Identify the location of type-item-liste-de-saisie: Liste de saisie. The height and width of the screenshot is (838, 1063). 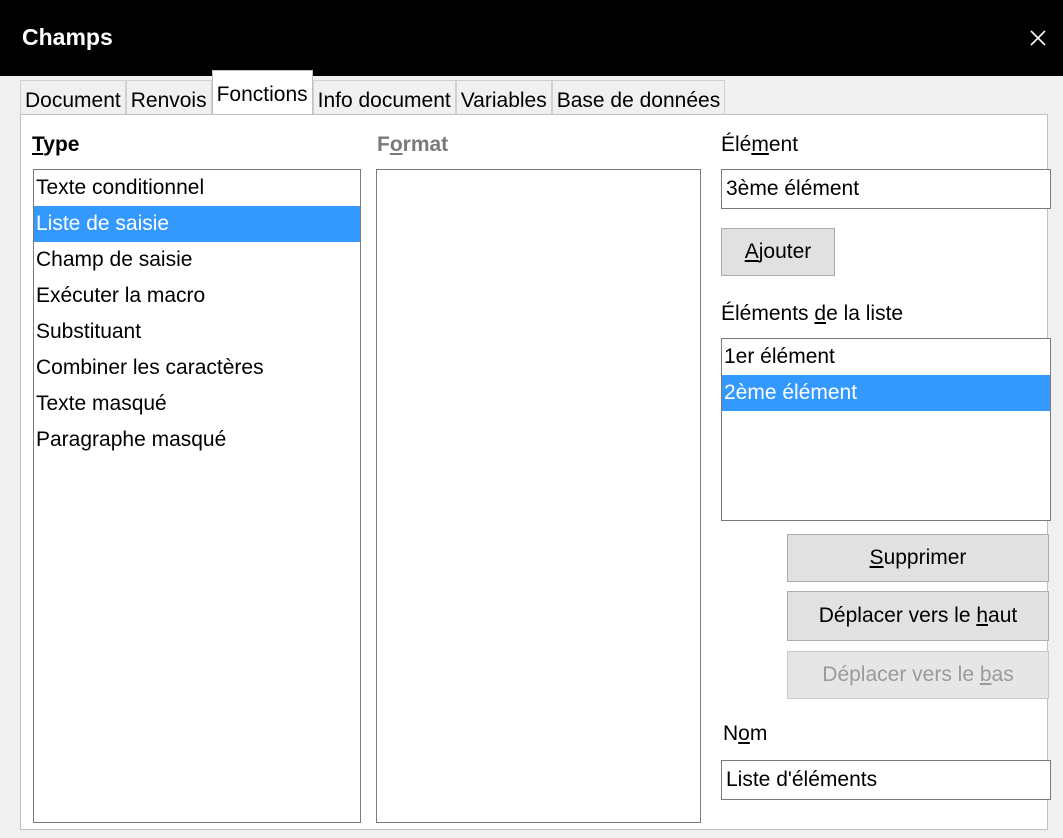
(197, 224).